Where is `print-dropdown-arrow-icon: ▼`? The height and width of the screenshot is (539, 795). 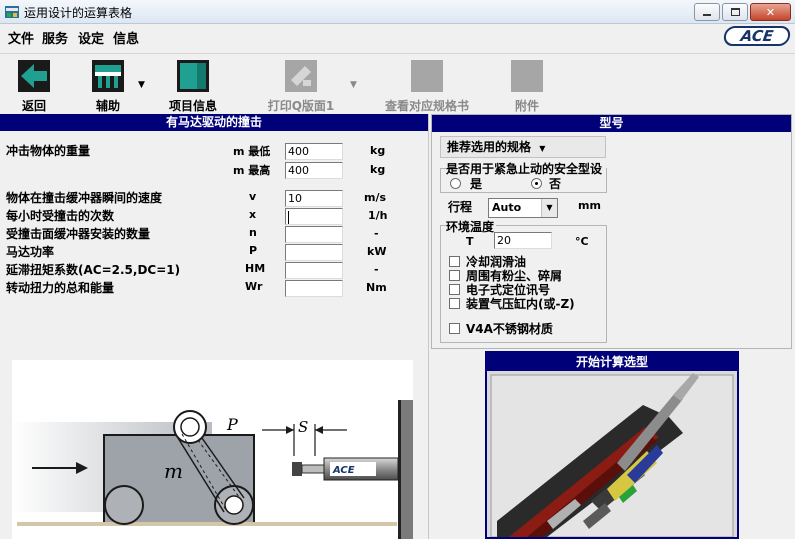
print-dropdown-arrow-icon: ▼ is located at coordinates (353, 85).